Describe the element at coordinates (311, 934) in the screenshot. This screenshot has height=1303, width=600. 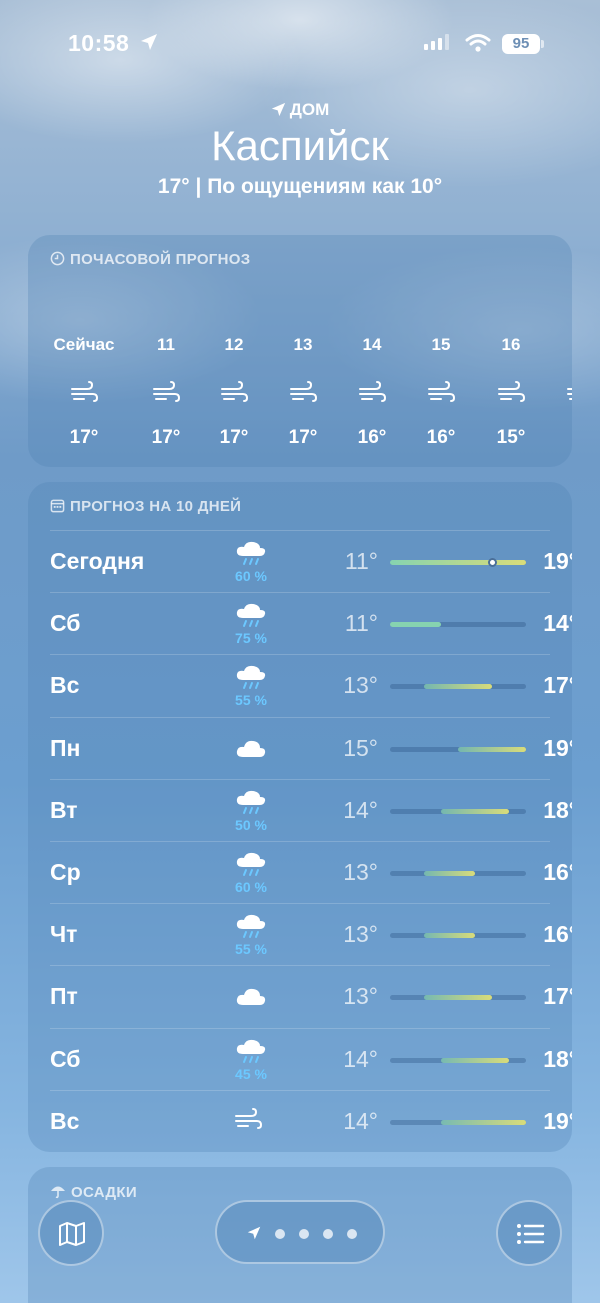
I see `day-row: Чт 55 % 13° 16°` at that location.